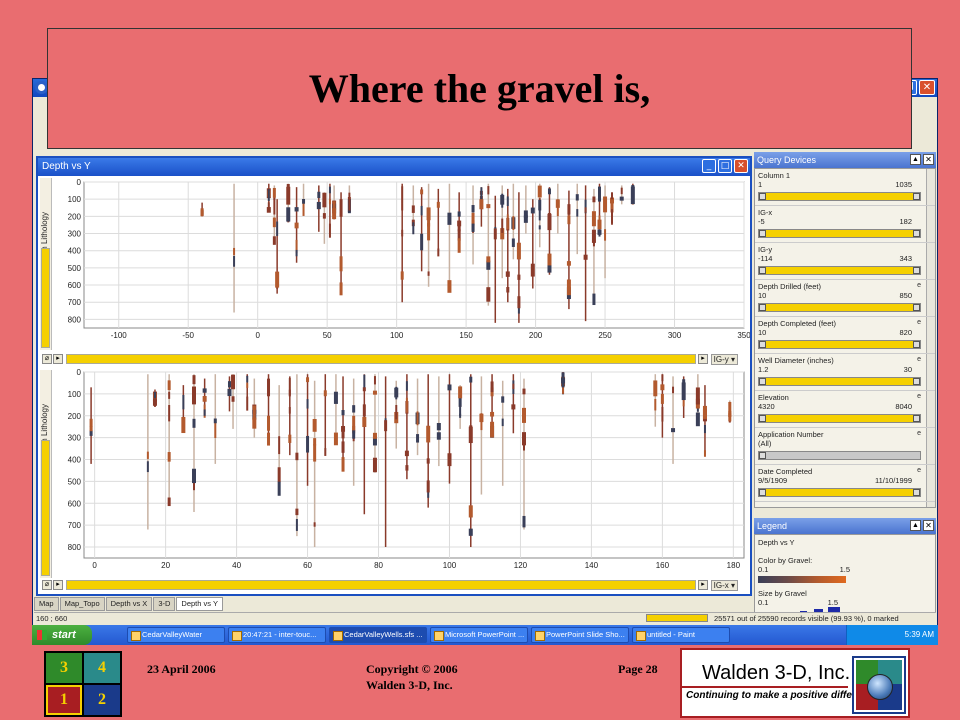 This screenshot has height=720, width=960. I want to click on tab-depth-vs-y: Depth vs Y, so click(199, 604).